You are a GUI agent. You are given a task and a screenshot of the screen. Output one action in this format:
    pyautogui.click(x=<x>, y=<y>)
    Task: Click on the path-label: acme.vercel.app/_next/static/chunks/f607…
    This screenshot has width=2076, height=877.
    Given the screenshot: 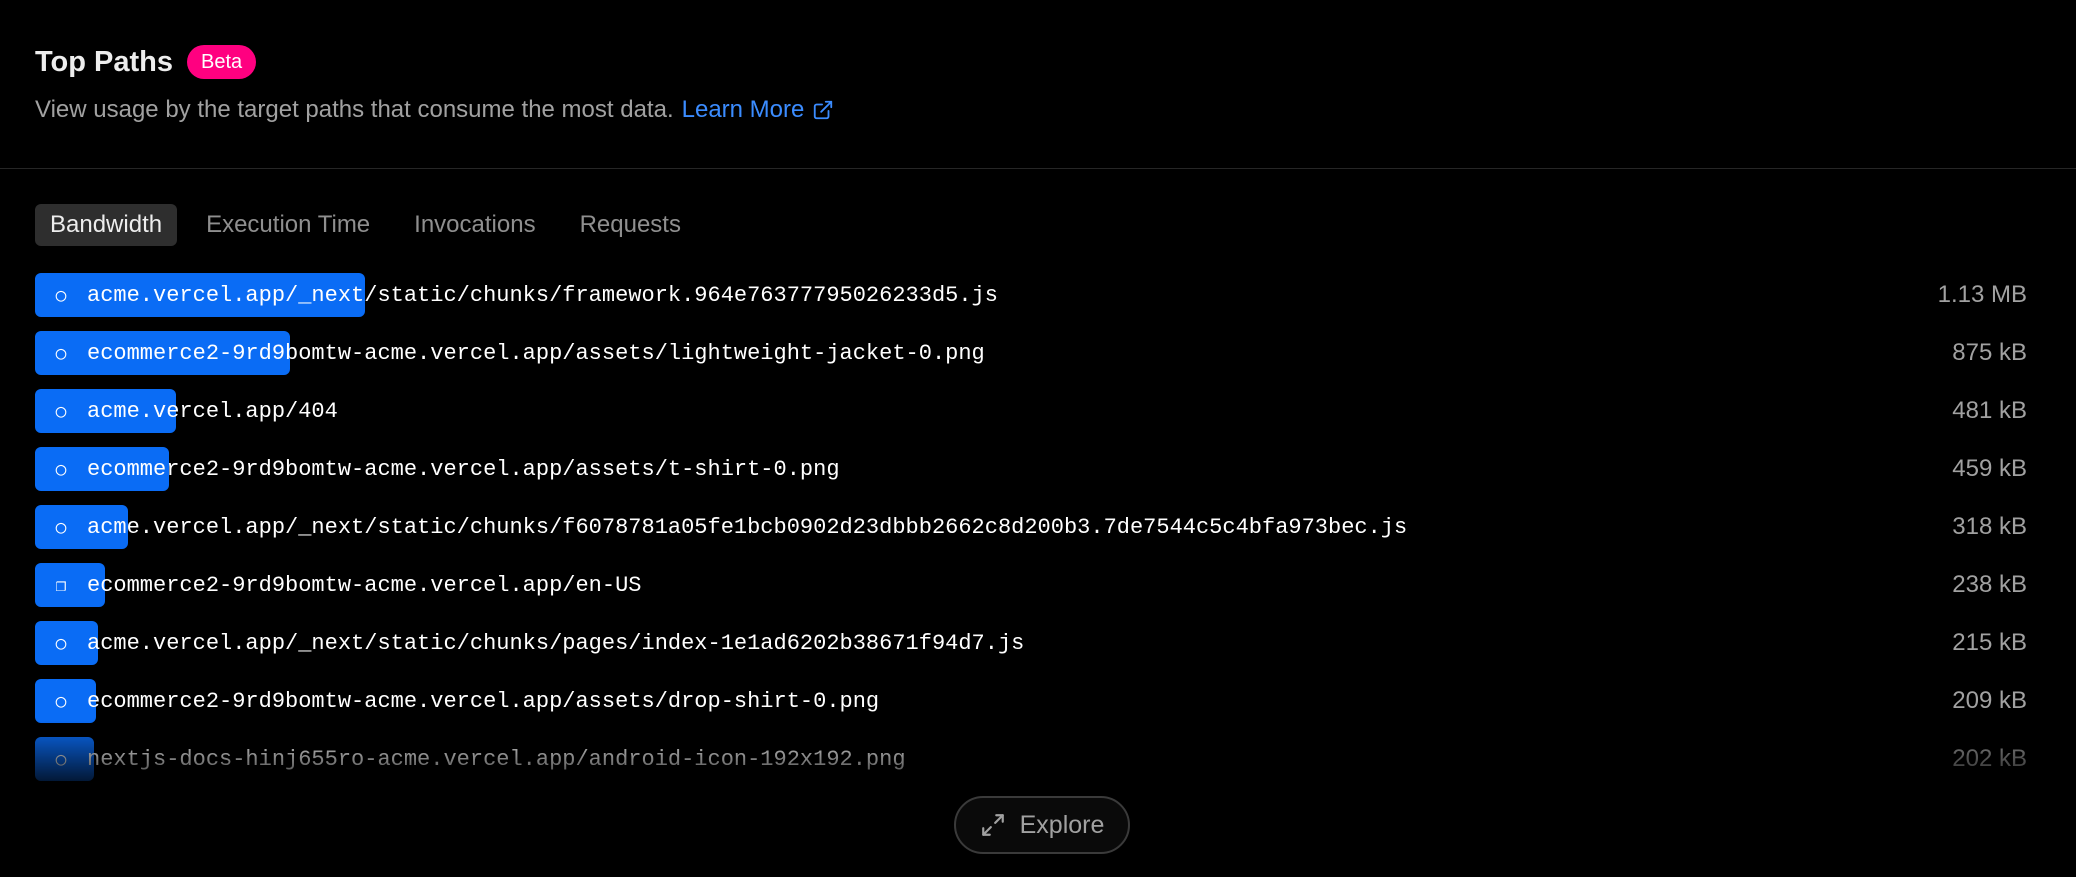 What is the action you would take?
    pyautogui.click(x=747, y=527)
    